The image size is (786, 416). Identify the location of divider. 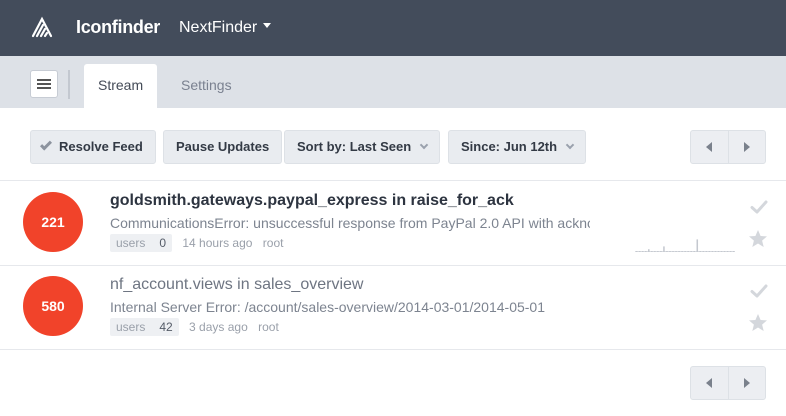
(393, 349).